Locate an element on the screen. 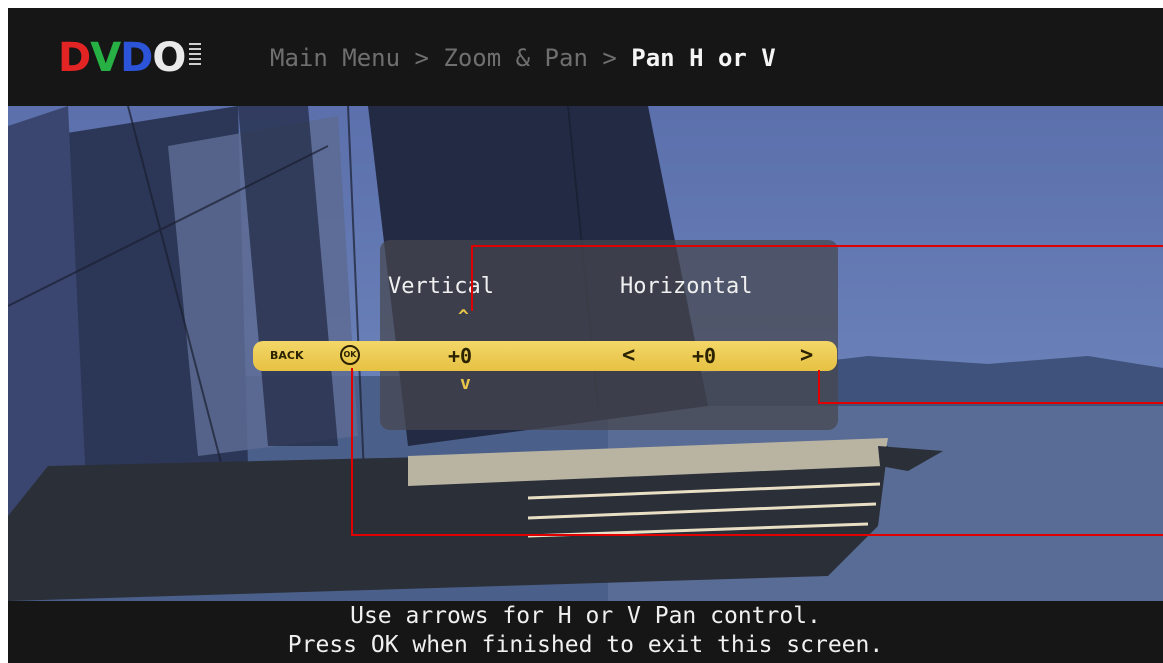 The width and height of the screenshot is (1163, 663). breadcrumb: Main Menu > Zoom & Pan > Pan H or V is located at coordinates (523, 58).